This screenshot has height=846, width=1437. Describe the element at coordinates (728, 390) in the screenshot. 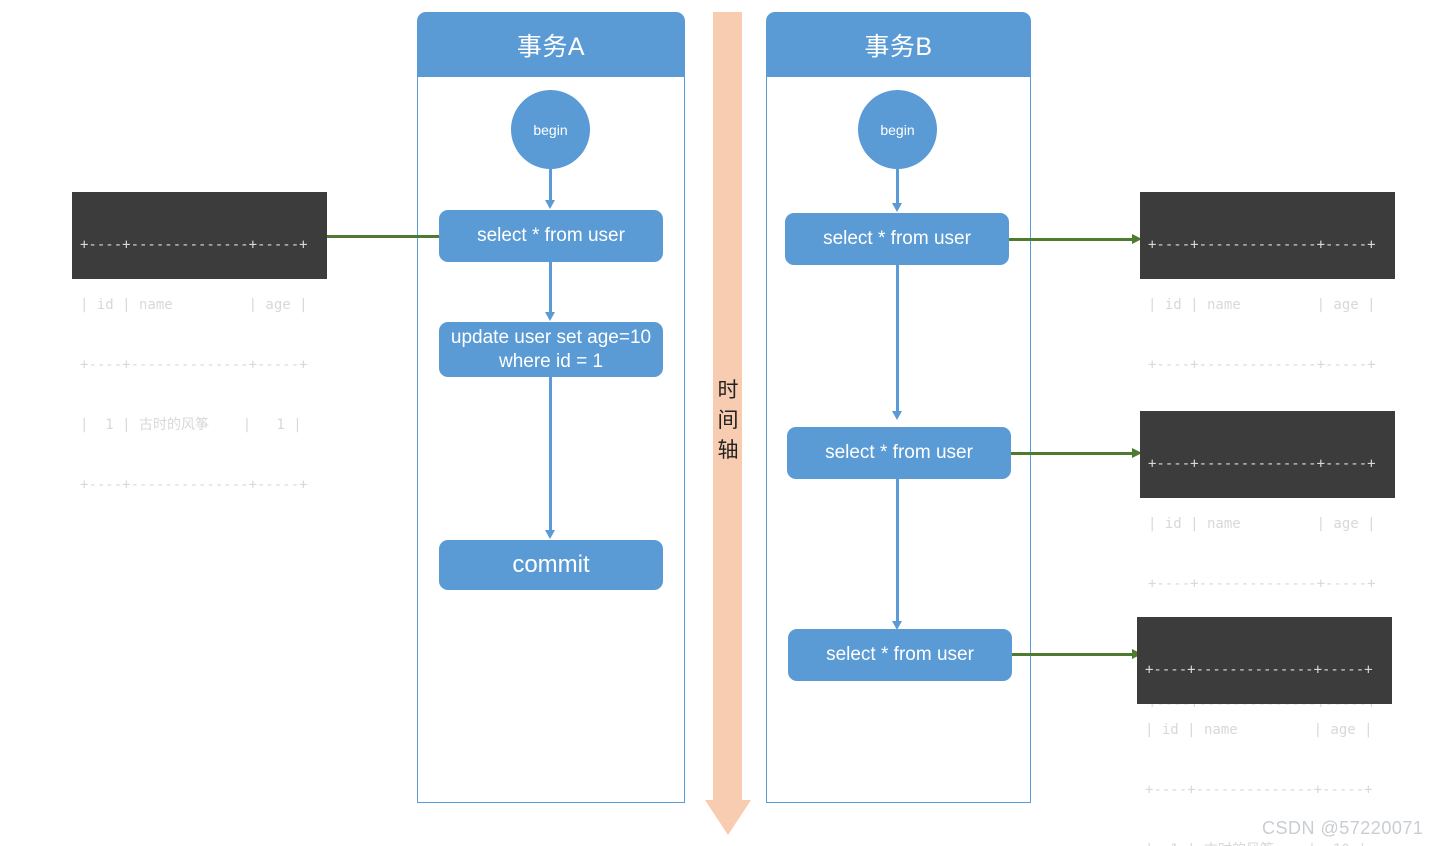

I see `timeline-label-char-1: 时` at that location.